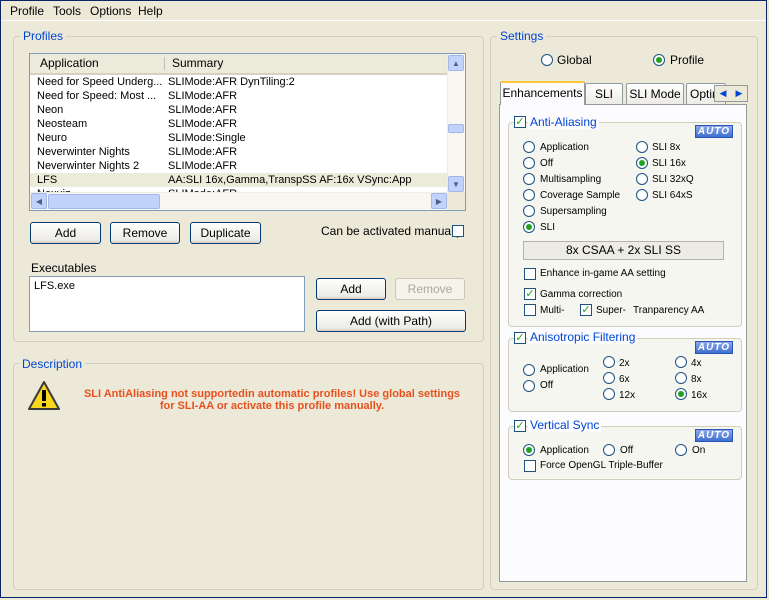 This screenshot has height=600, width=769. I want to click on executables-list: LFS.exe, so click(167, 304).